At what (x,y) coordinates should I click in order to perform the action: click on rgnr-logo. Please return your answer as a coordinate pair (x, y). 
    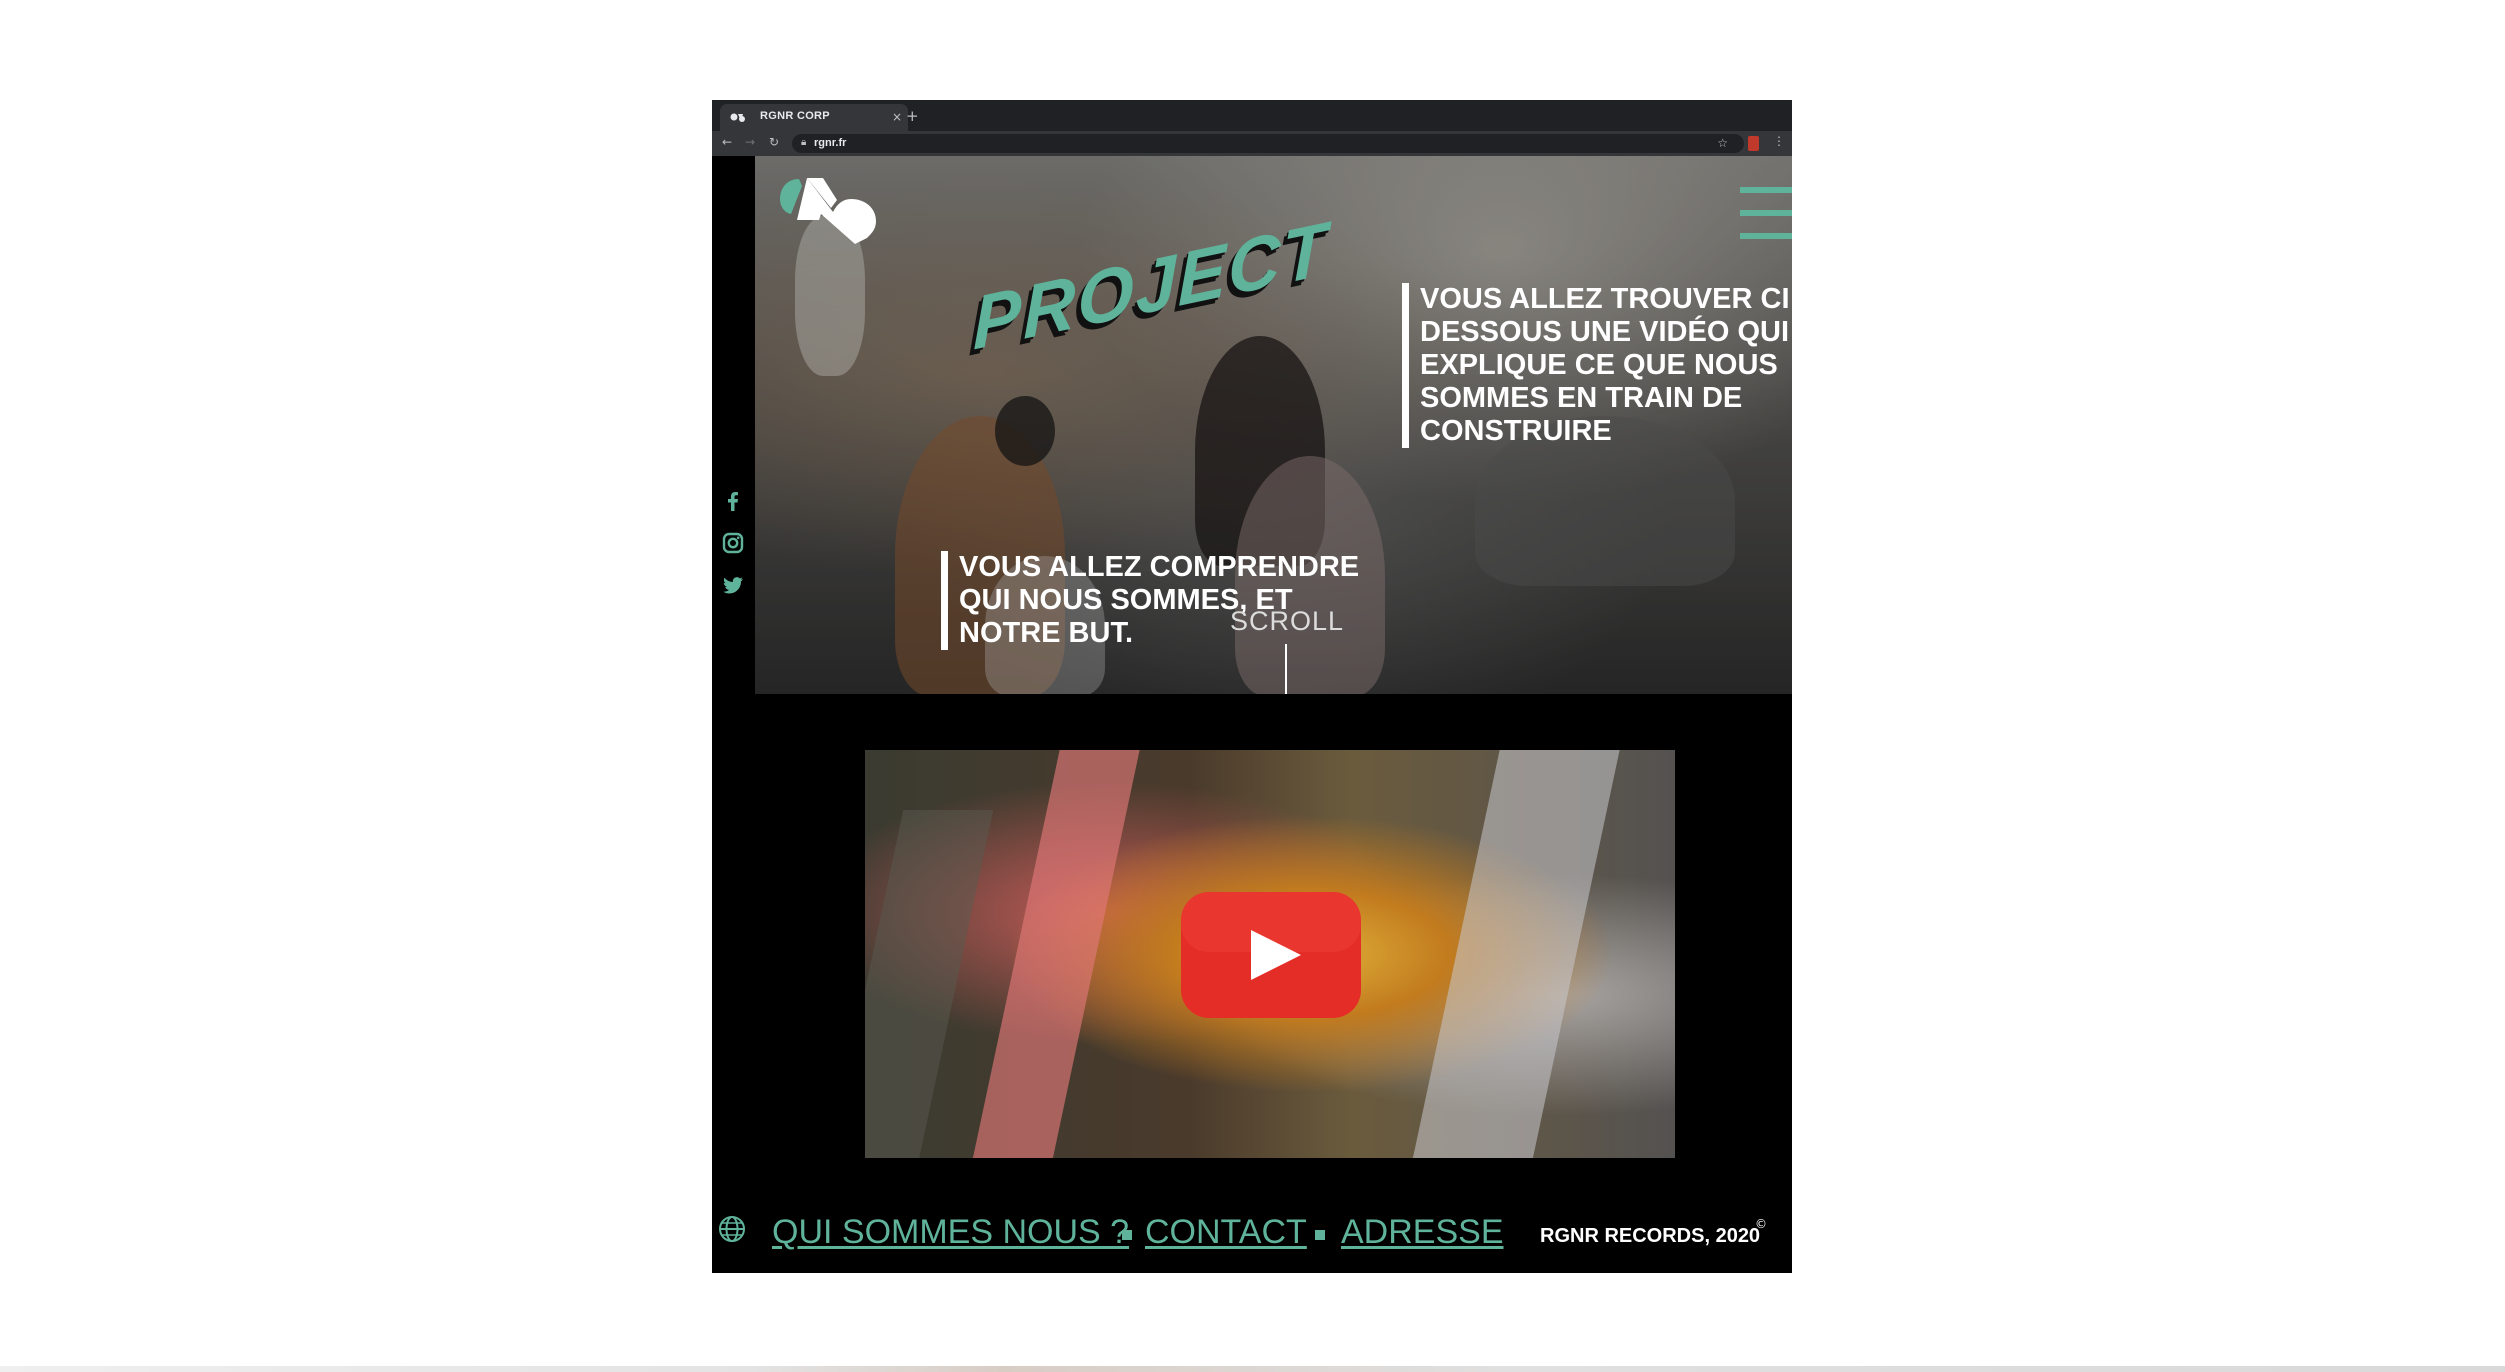
    Looking at the image, I should click on (829, 209).